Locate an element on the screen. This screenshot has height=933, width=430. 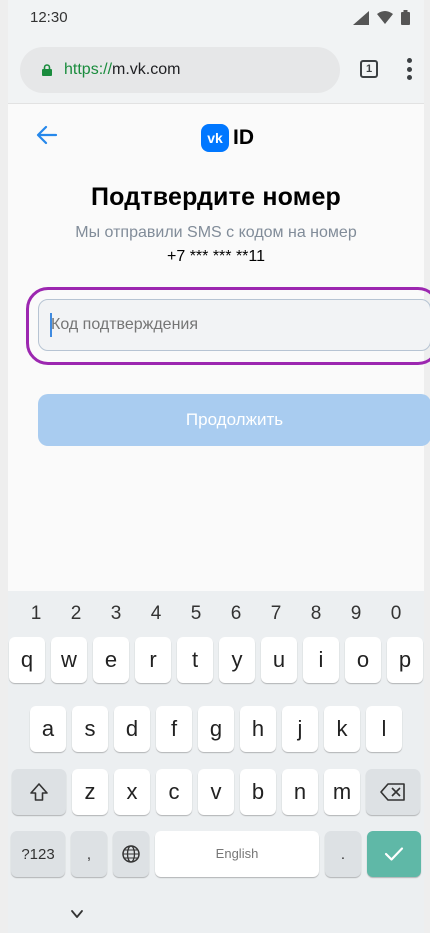
status-icons is located at coordinates (381, 17).